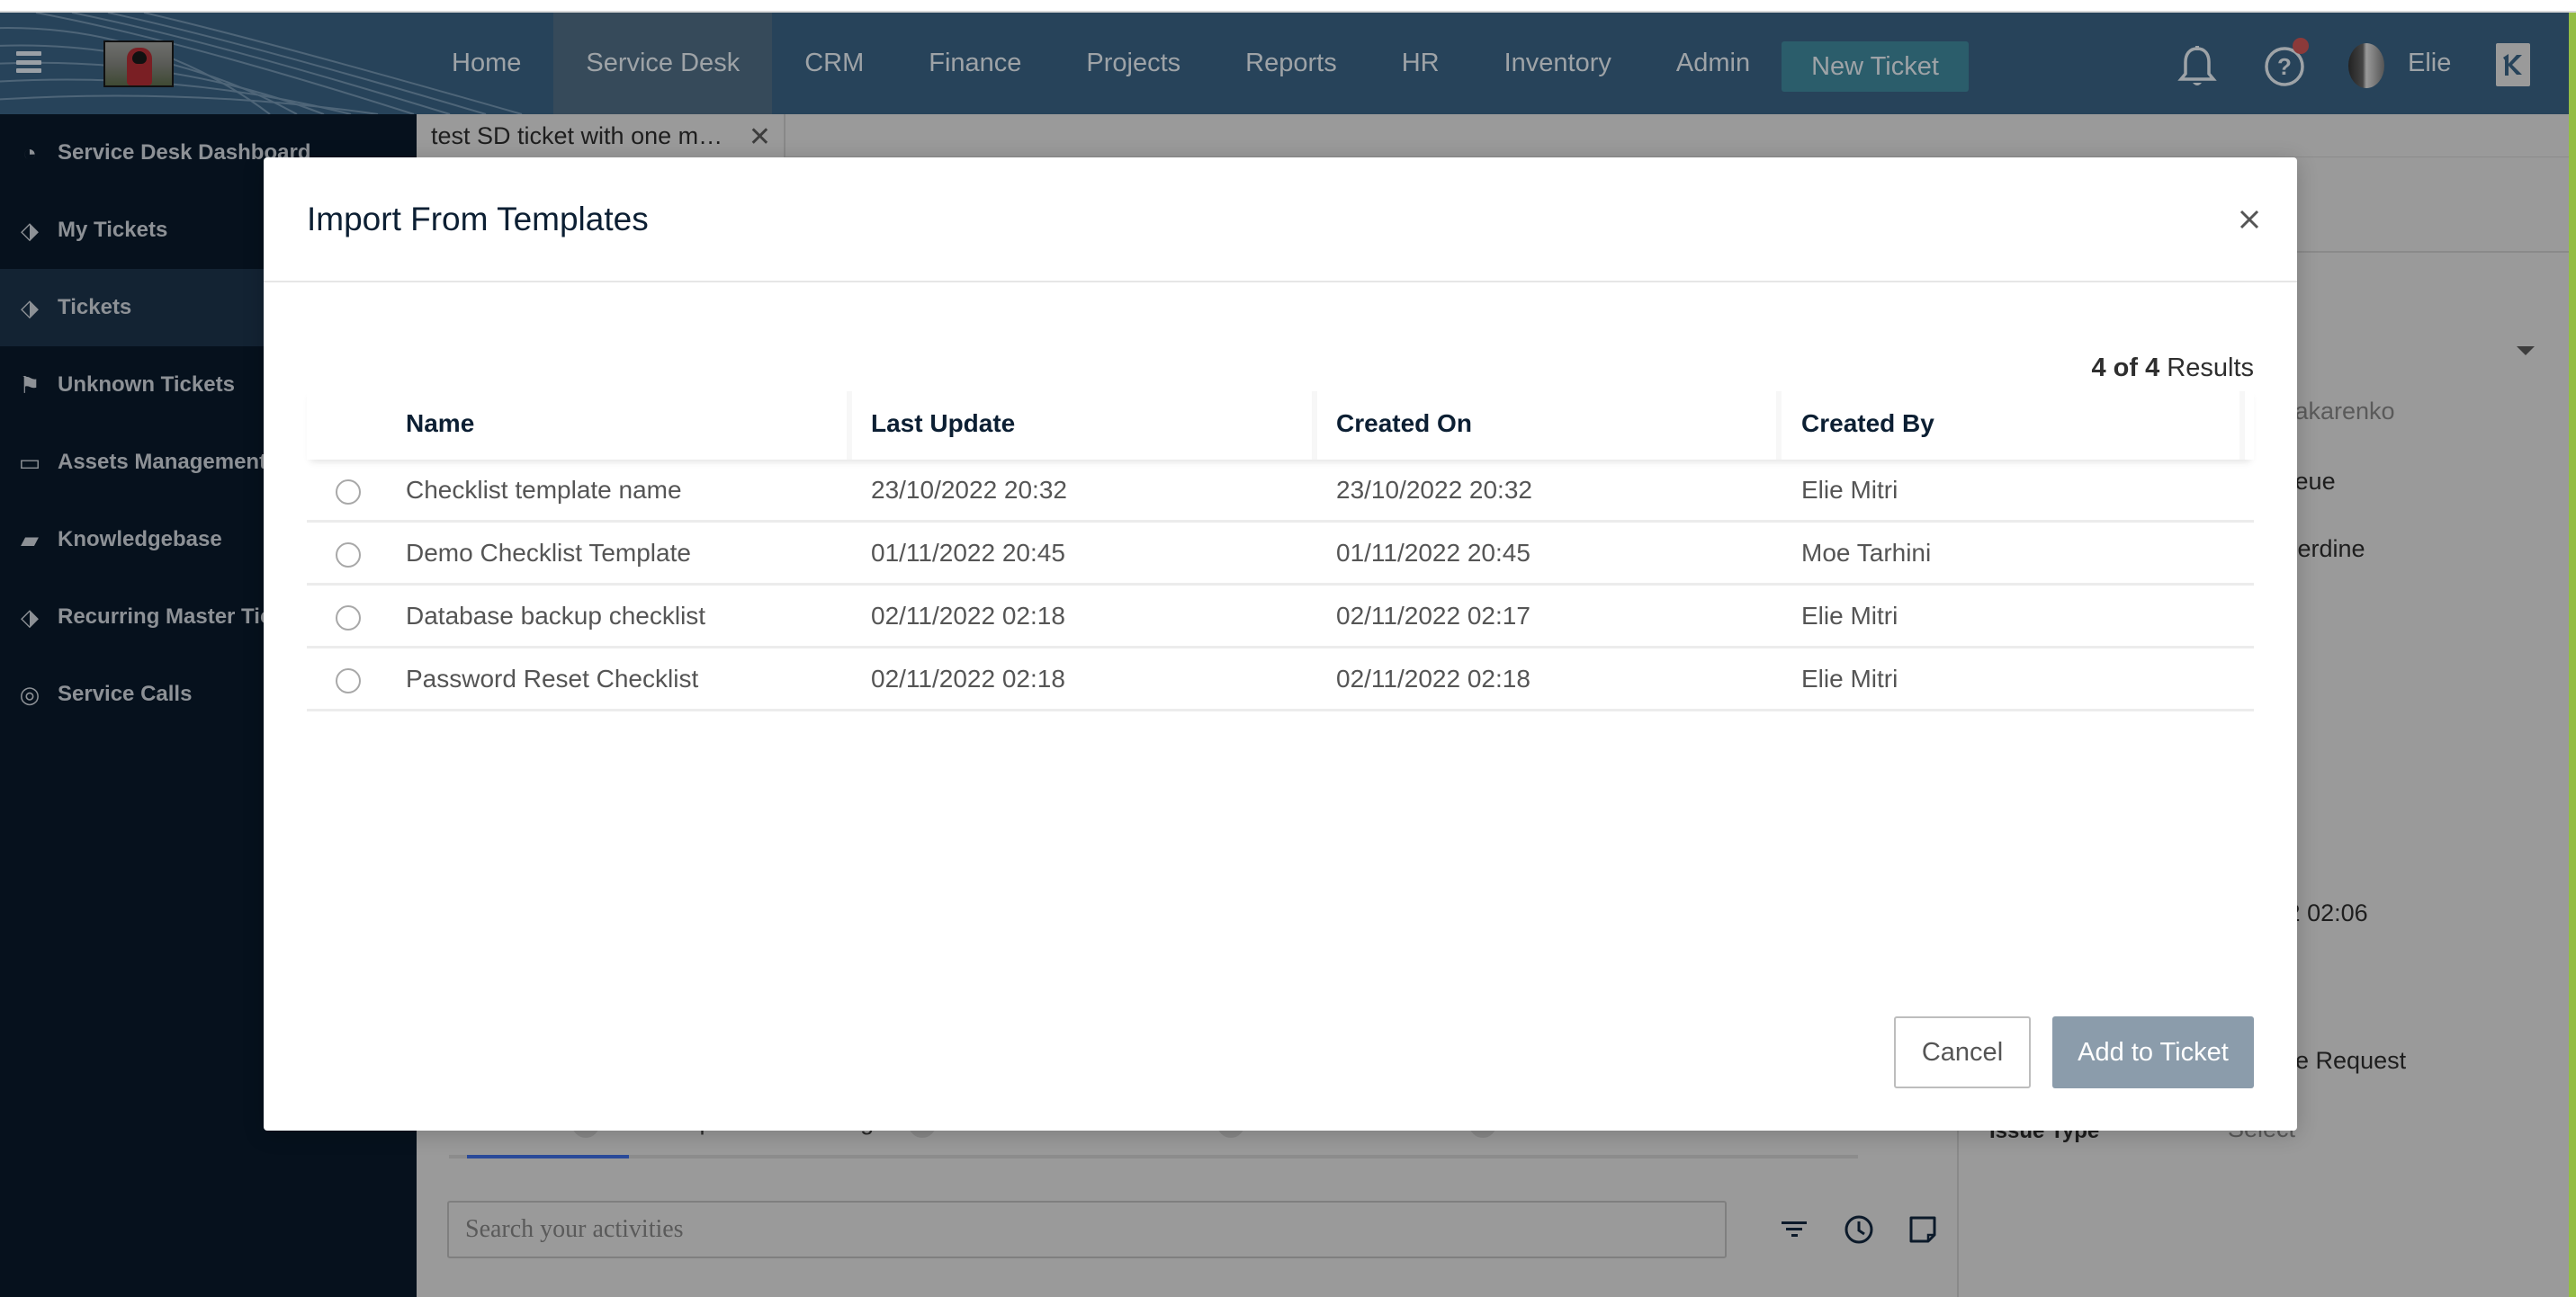  What do you see at coordinates (969, 489) in the screenshot?
I see `cell-last-update: 23/10/2022 20:32` at bounding box center [969, 489].